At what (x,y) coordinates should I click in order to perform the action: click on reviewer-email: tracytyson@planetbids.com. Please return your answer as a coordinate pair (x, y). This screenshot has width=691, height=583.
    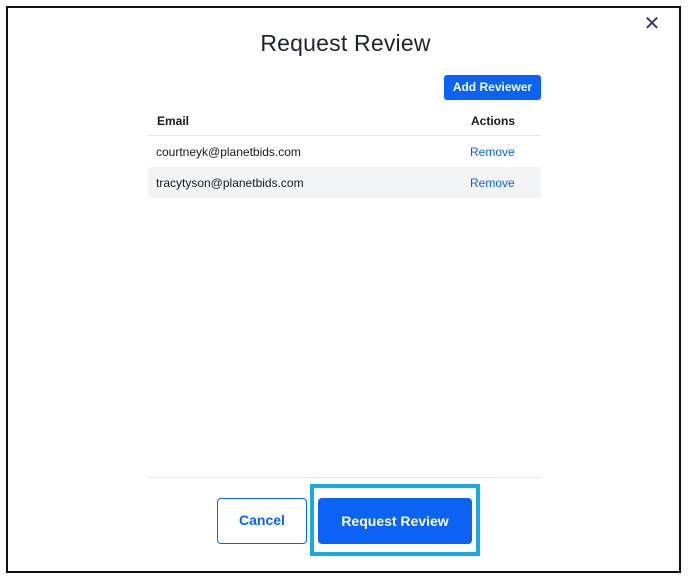
    Looking at the image, I should click on (230, 183).